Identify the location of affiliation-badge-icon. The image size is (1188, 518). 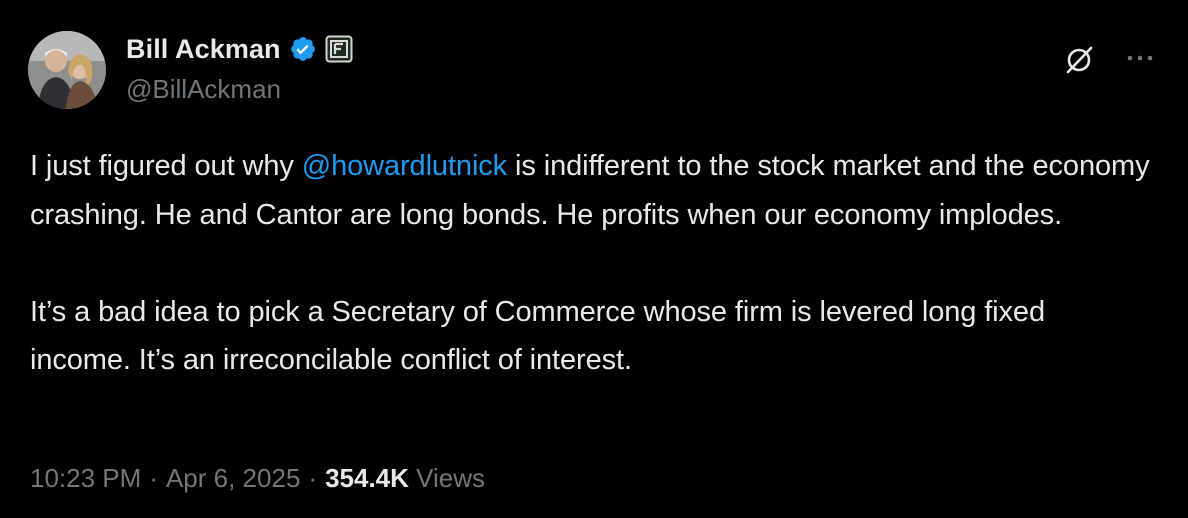
(339, 49).